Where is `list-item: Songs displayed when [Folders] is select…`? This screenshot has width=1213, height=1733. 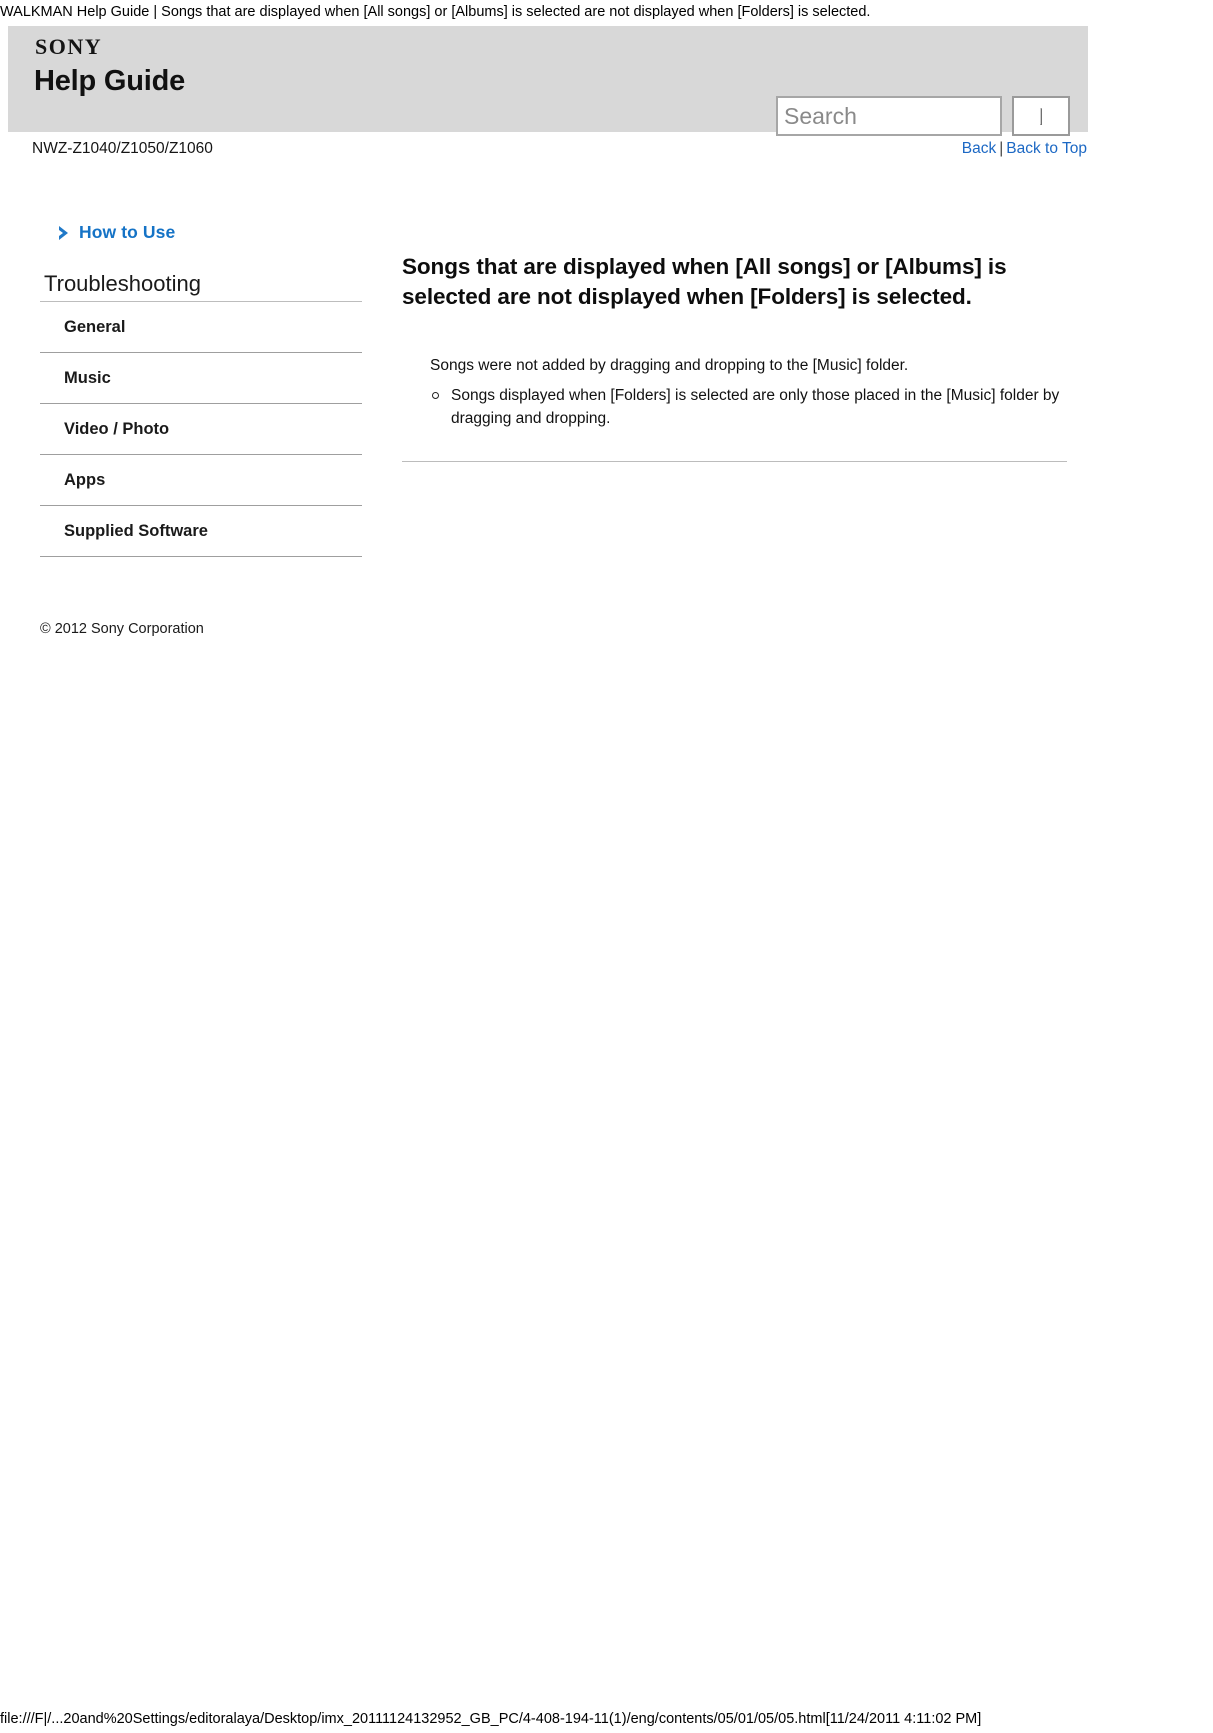
list-item: Songs displayed when [Folders] is select… is located at coordinates (748, 408).